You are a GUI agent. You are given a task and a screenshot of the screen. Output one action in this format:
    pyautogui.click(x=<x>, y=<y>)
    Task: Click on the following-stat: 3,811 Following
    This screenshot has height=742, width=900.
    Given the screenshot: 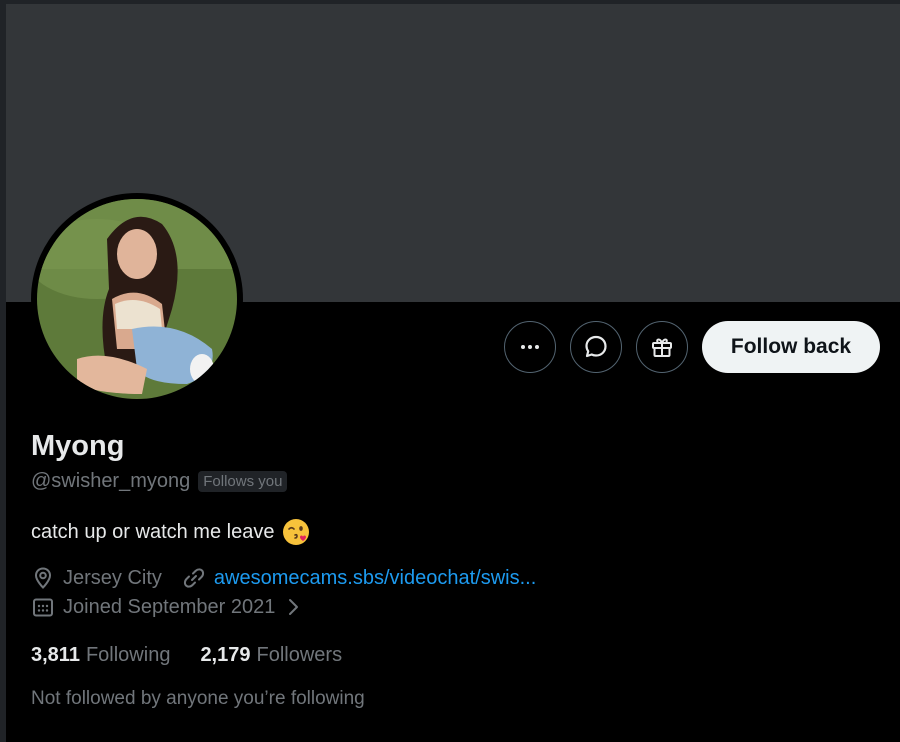 What is the action you would take?
    pyautogui.click(x=100, y=655)
    